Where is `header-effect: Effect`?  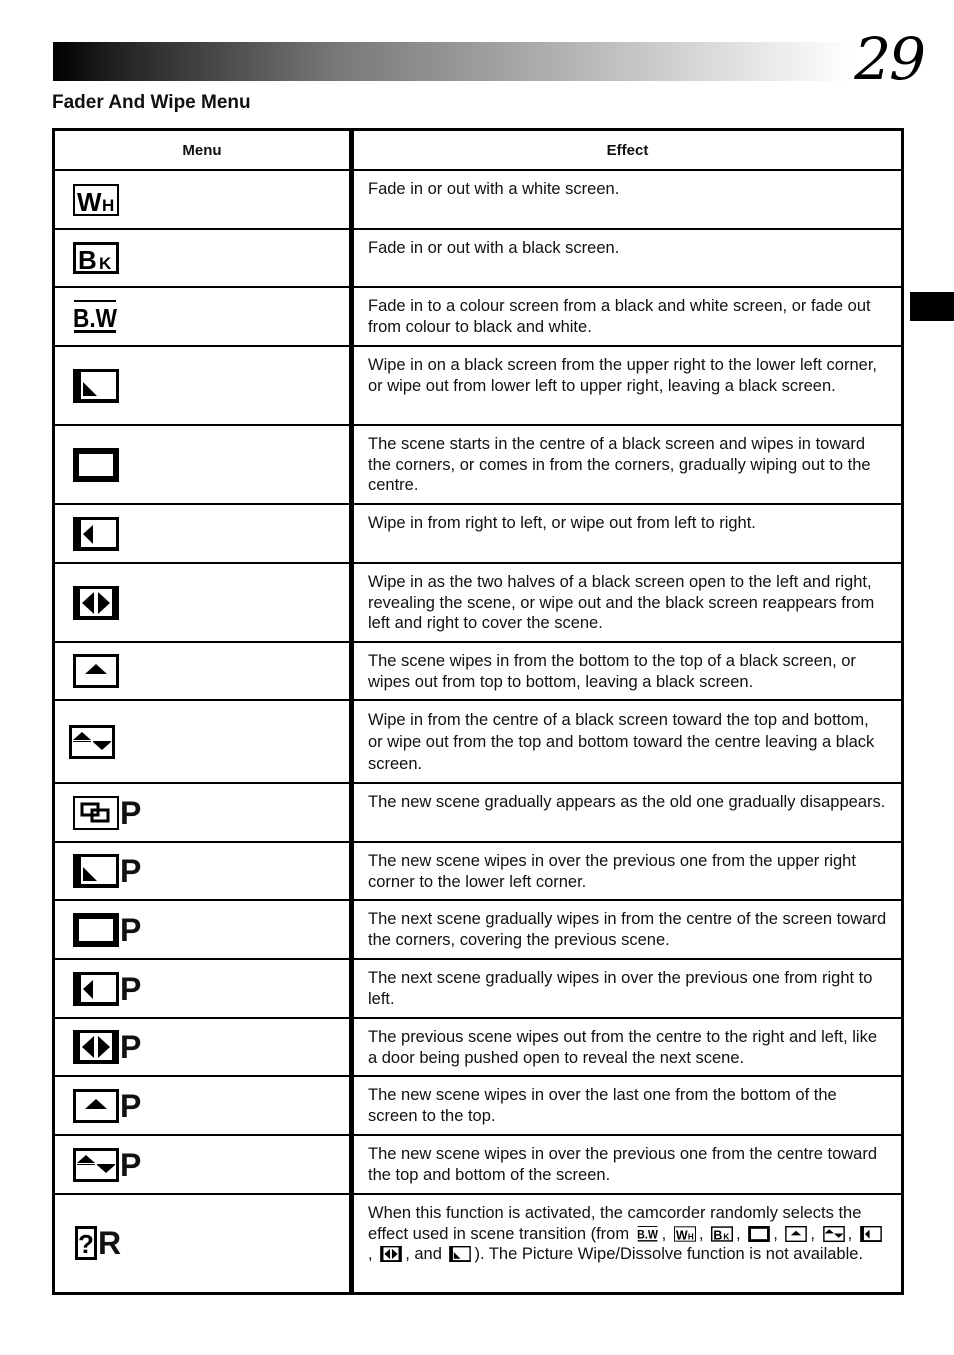
header-effect: Effect is located at coordinates (627, 150).